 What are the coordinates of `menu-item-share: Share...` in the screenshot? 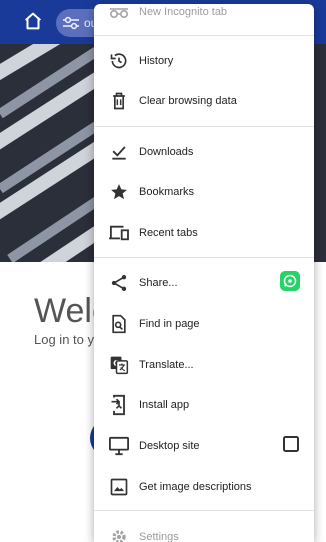 It's located at (204, 283).